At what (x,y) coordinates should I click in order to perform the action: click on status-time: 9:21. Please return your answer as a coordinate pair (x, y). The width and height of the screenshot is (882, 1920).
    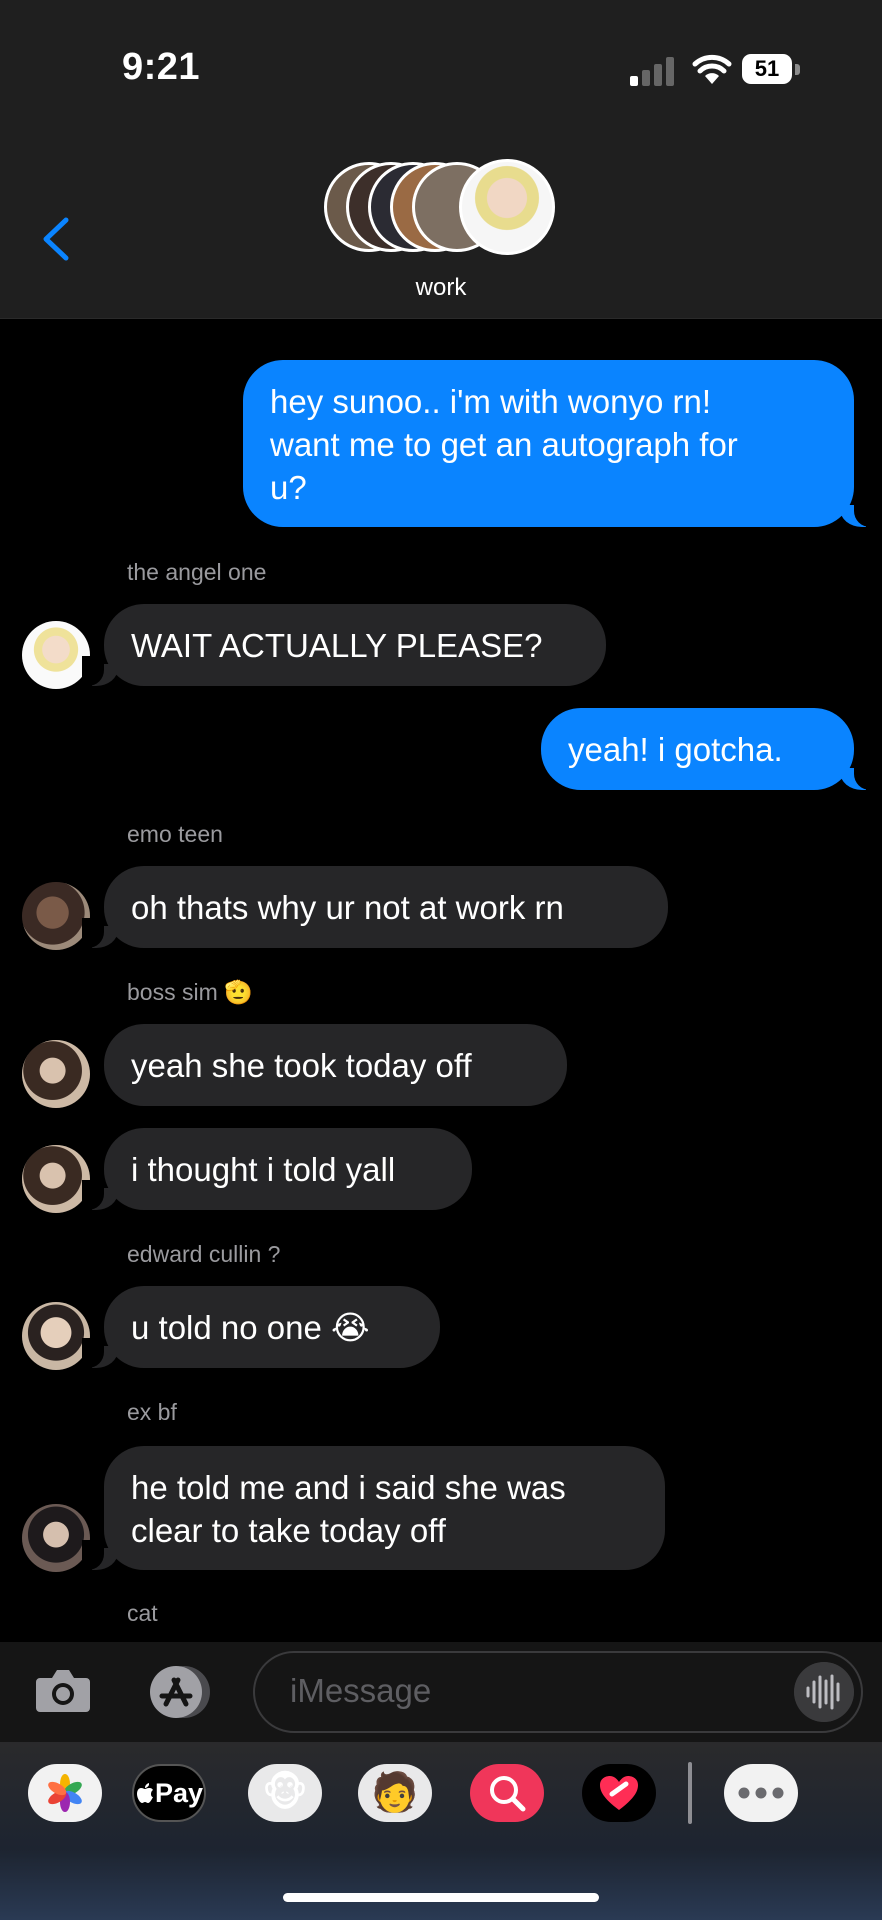
    Looking at the image, I should click on (161, 67).